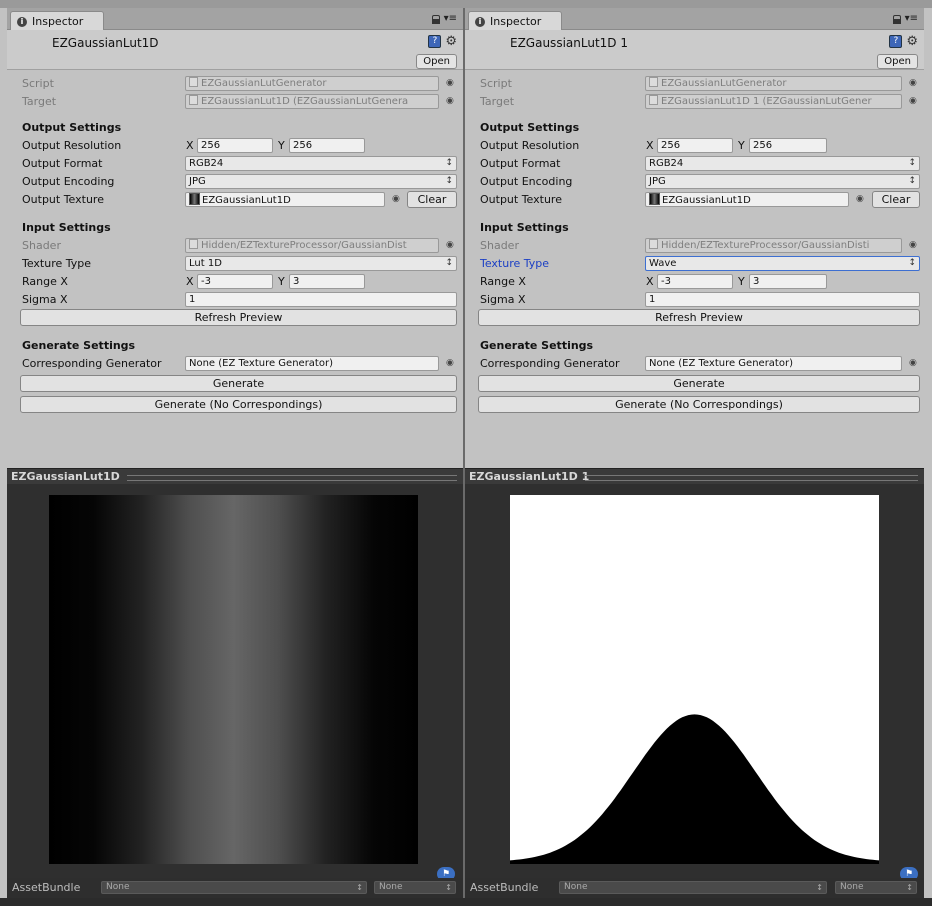 The height and width of the screenshot is (906, 932). Describe the element at coordinates (782, 263) in the screenshot. I see `texture-type-dropdown: Wave` at that location.